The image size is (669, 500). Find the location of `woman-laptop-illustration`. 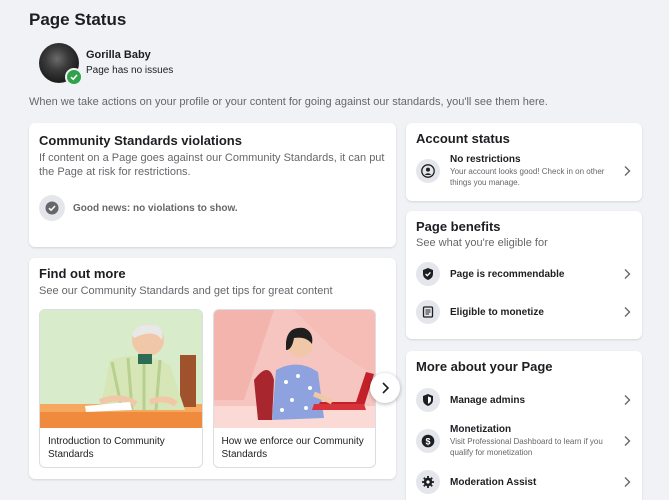

woman-laptop-illustration is located at coordinates (294, 369).